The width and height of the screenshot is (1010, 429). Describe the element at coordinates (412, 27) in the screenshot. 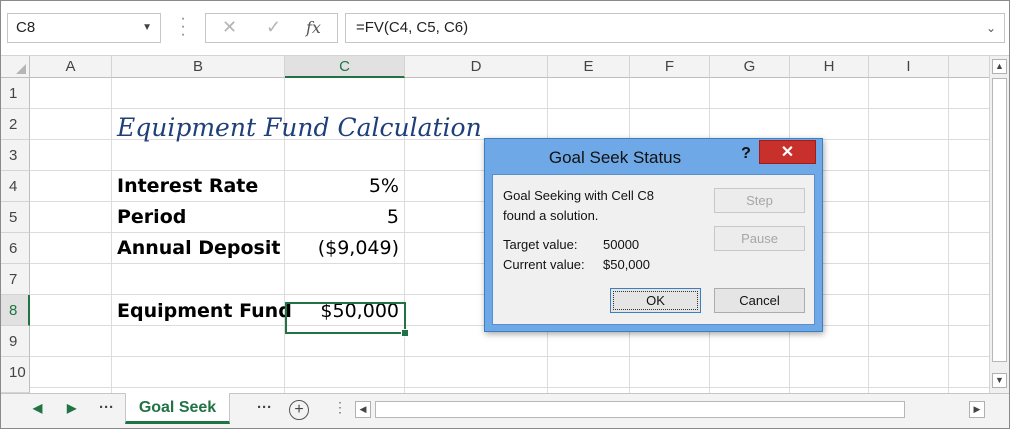

I see `formula-text: =FV(C4, C5, C6)` at that location.